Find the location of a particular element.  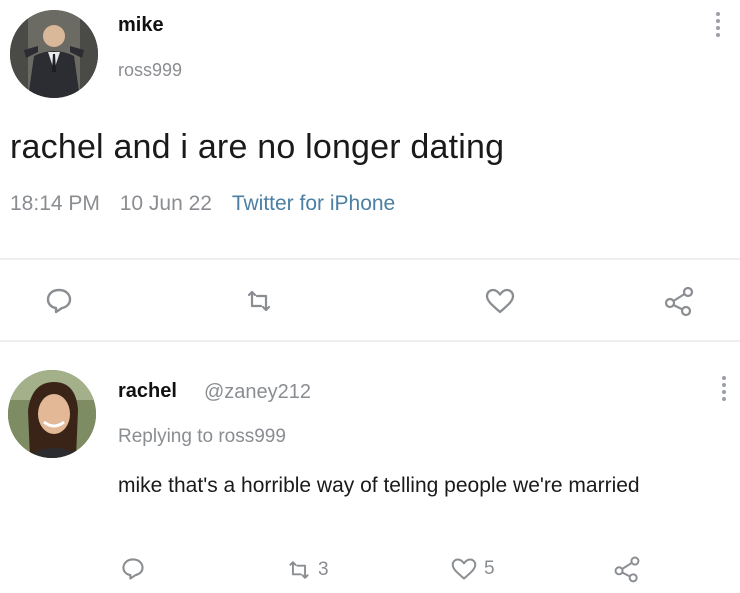

reply-reply-button is located at coordinates (133, 569).